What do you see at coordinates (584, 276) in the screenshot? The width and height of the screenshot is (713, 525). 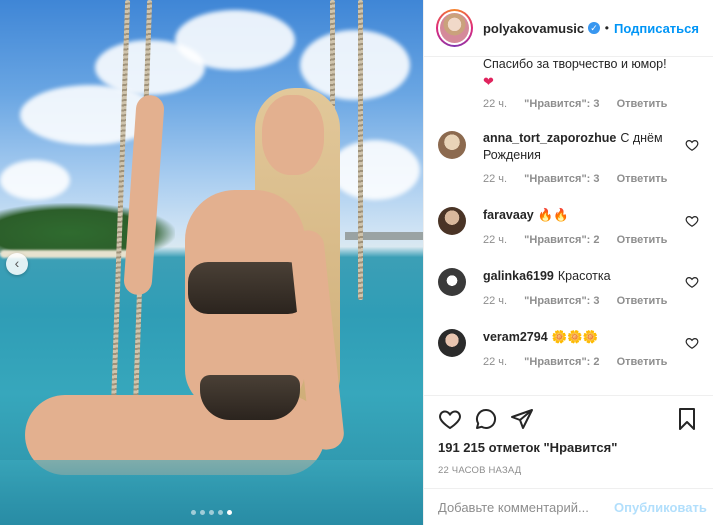 I see `comment-body: Красотка` at bounding box center [584, 276].